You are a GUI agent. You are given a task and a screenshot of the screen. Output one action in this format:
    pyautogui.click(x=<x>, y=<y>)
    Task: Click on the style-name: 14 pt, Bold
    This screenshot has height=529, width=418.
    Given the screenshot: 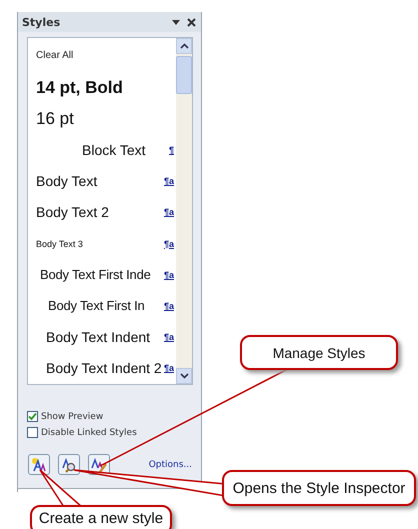 What is the action you would take?
    pyautogui.click(x=79, y=88)
    